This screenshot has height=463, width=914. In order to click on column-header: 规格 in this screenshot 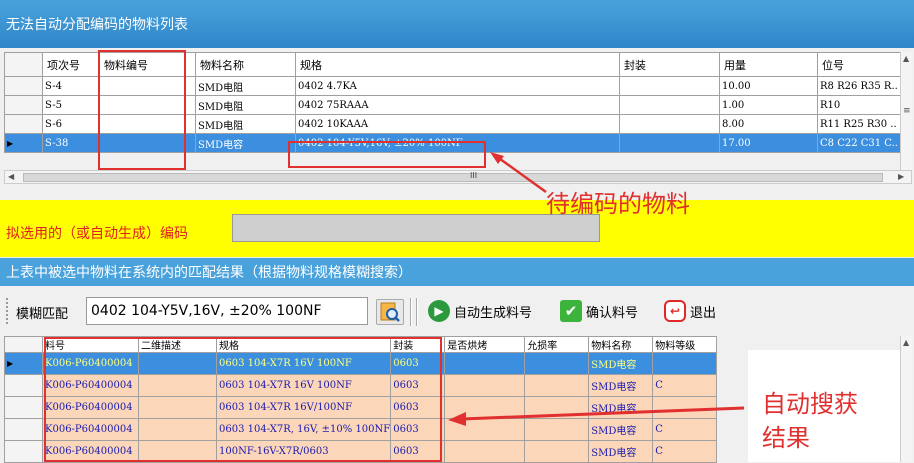, I will do `click(457, 64)`.